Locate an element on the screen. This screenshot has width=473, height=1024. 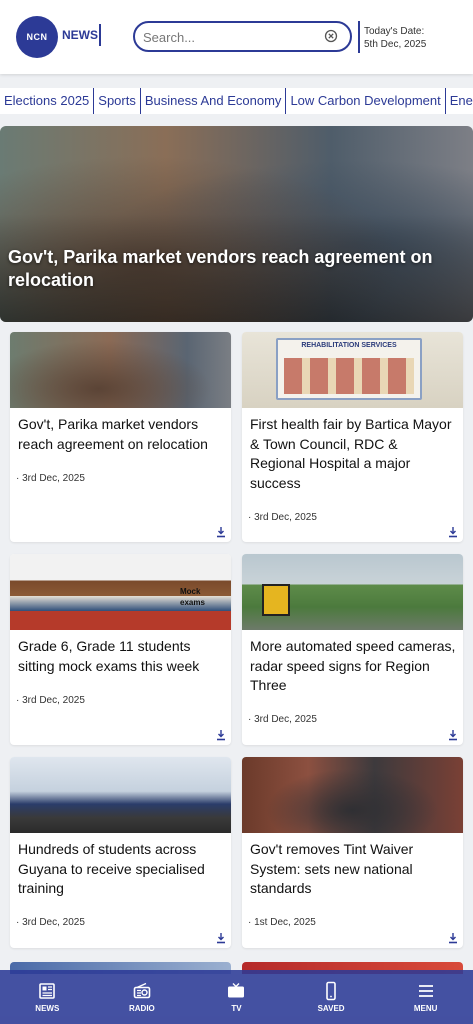
brand-label: NEWS is located at coordinates (80, 35).